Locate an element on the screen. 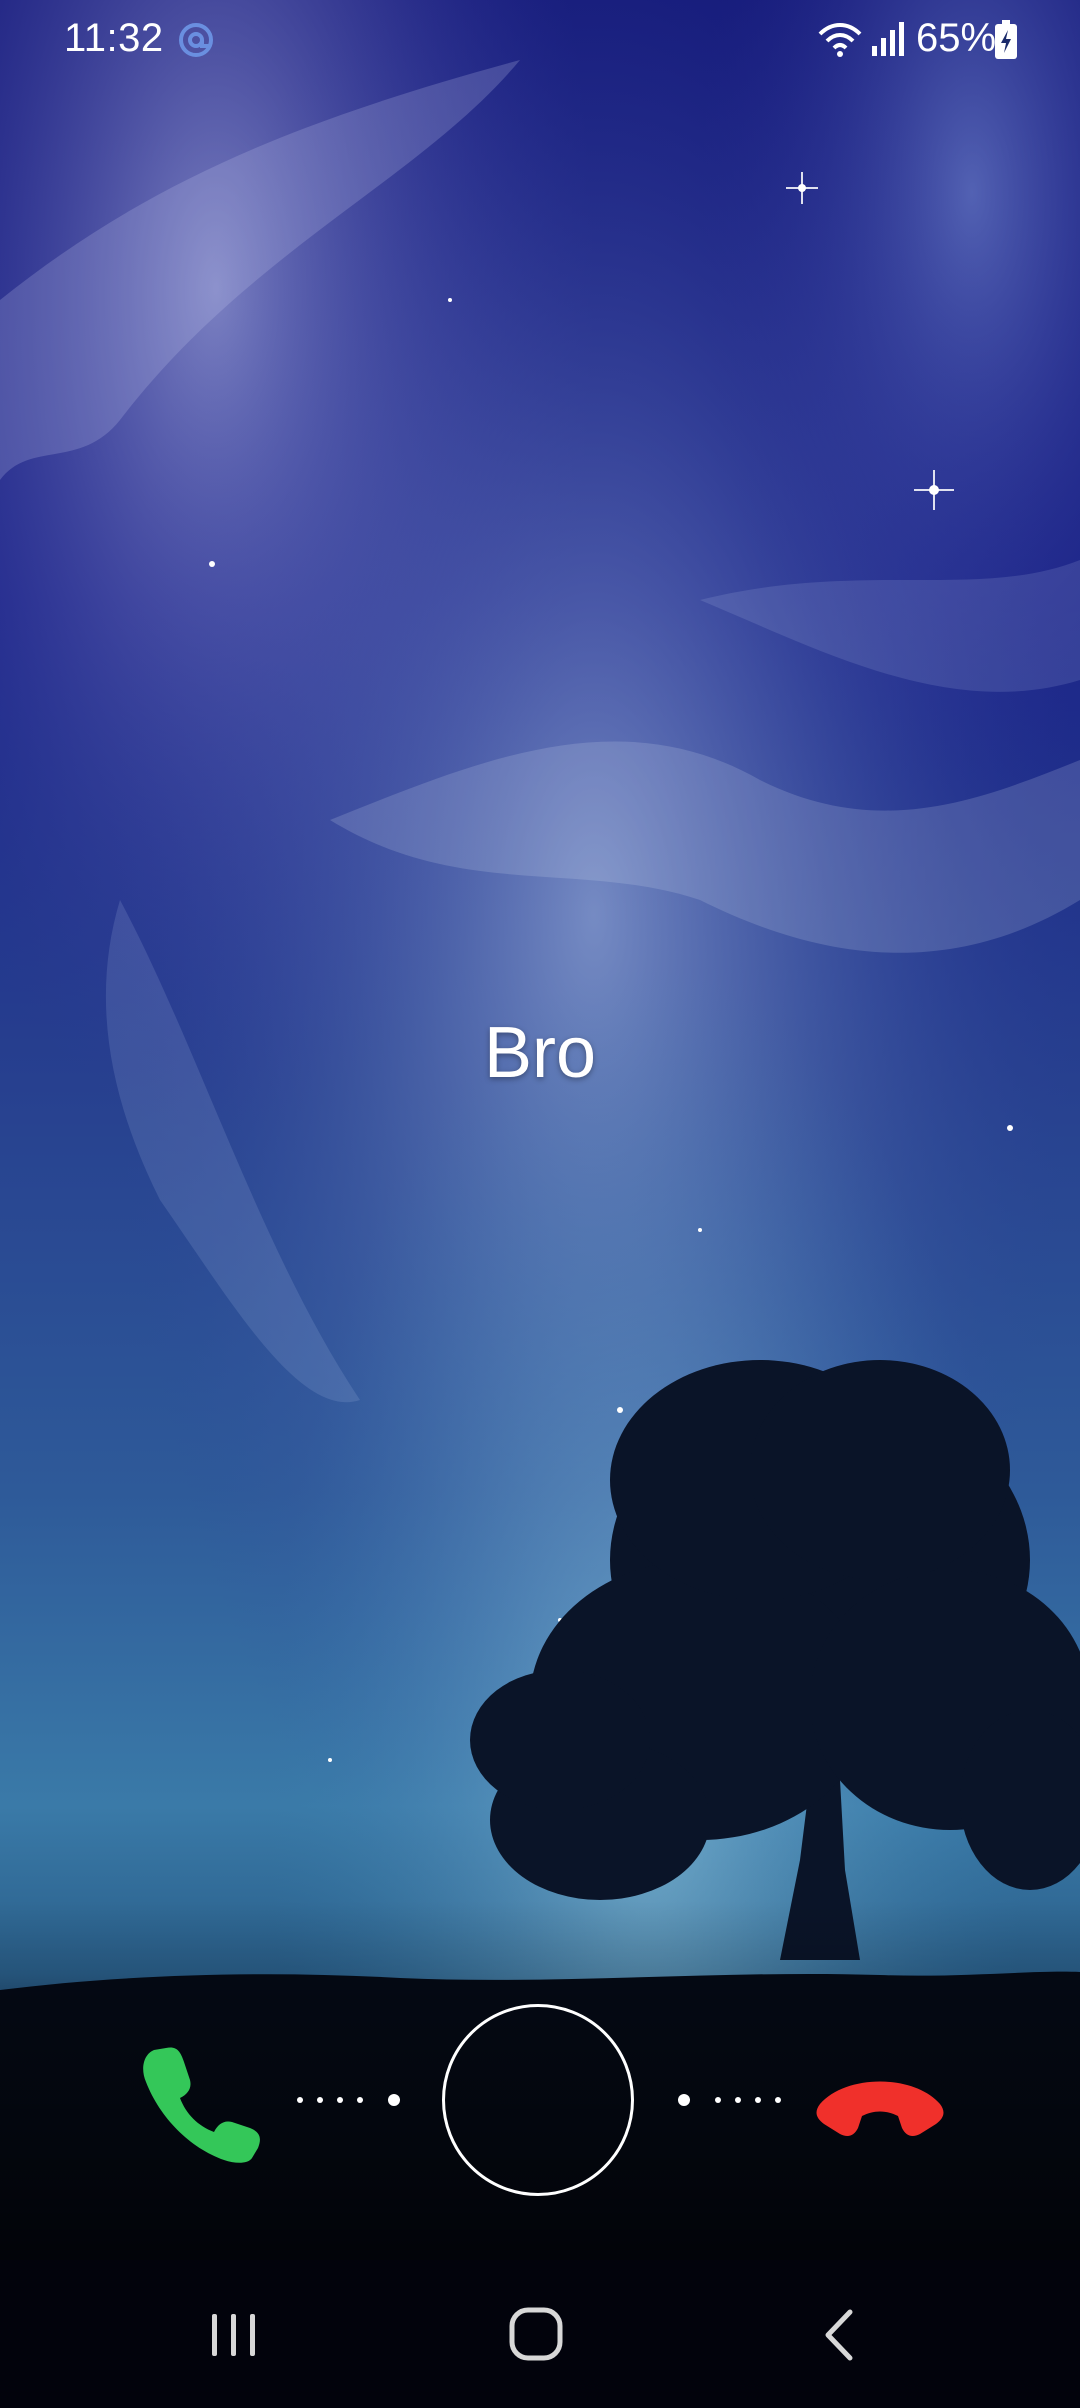 This screenshot has height=2408, width=1080. battery-percentage: 65% is located at coordinates (956, 38).